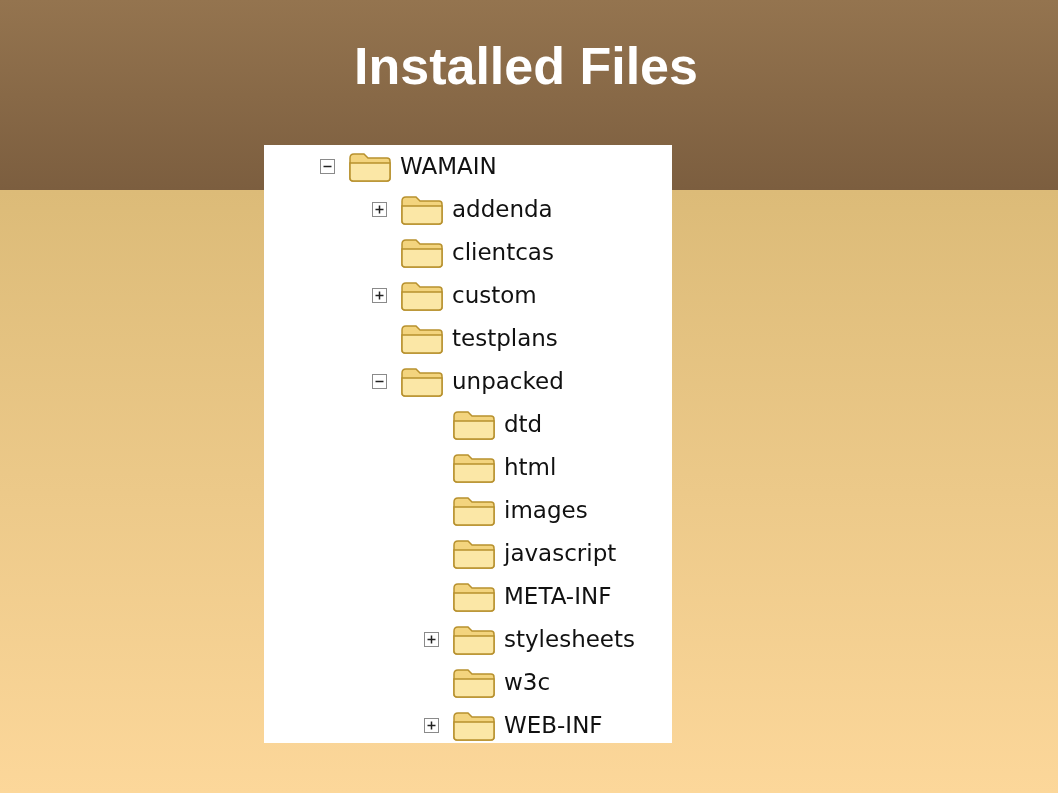 The width and height of the screenshot is (1058, 793). I want to click on folder-label: WEB-INF, so click(553, 725).